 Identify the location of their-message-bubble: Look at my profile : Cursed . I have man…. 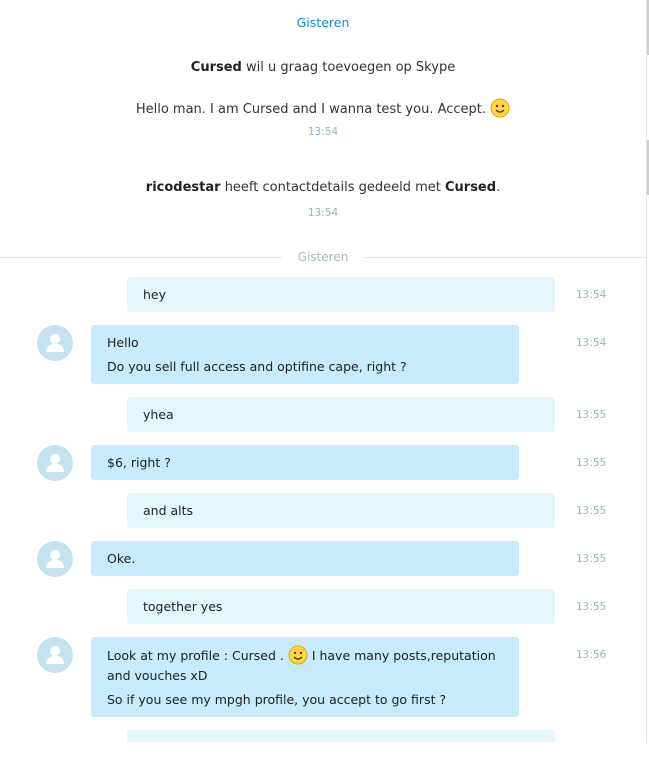
(305, 677).